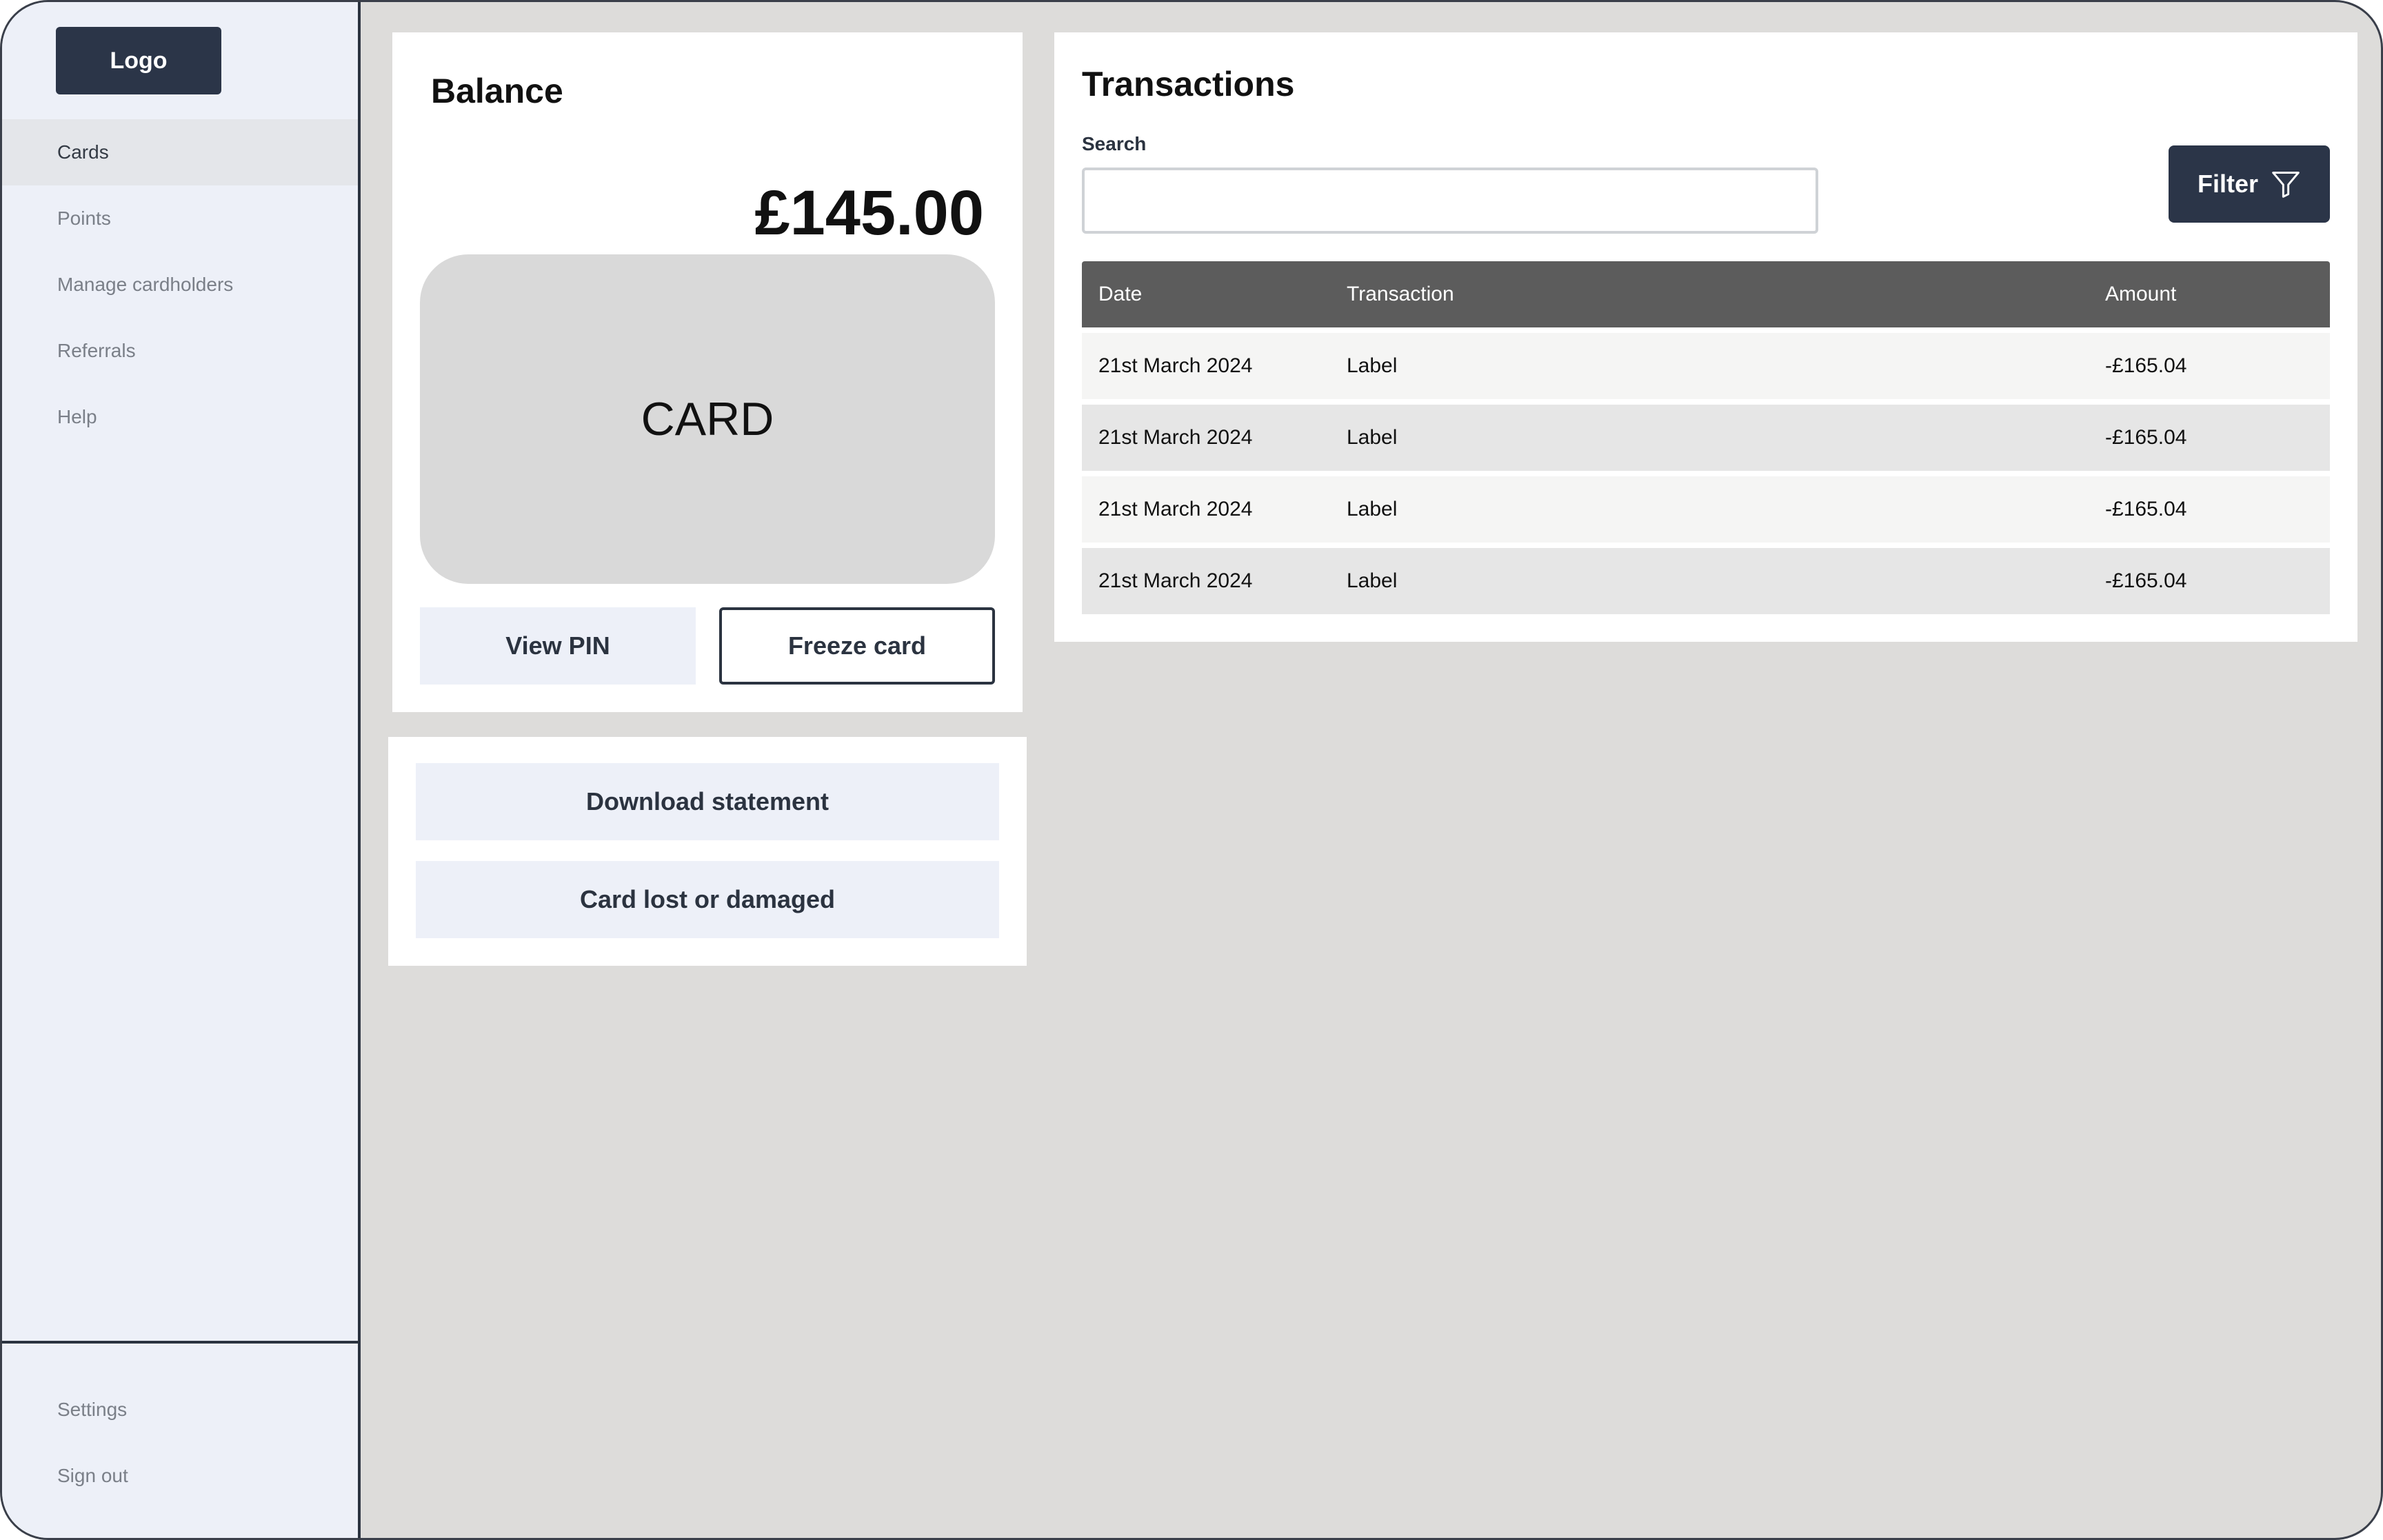  Describe the element at coordinates (1188, 84) in the screenshot. I see `transactions-title: Transactions` at that location.